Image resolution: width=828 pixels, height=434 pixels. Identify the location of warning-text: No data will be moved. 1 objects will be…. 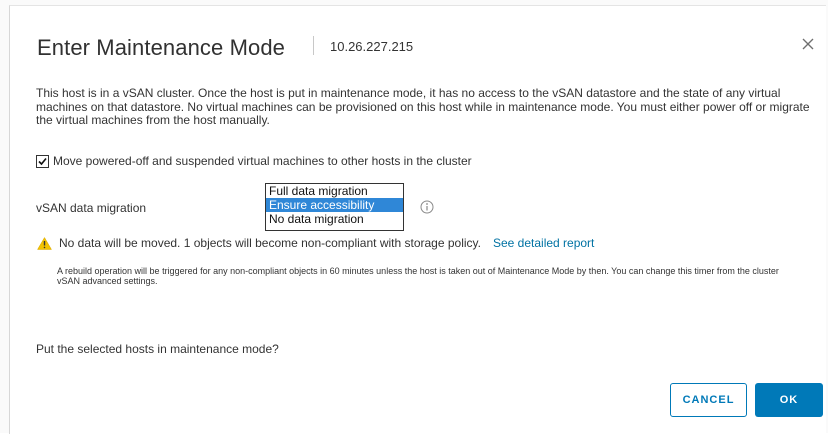
(270, 243).